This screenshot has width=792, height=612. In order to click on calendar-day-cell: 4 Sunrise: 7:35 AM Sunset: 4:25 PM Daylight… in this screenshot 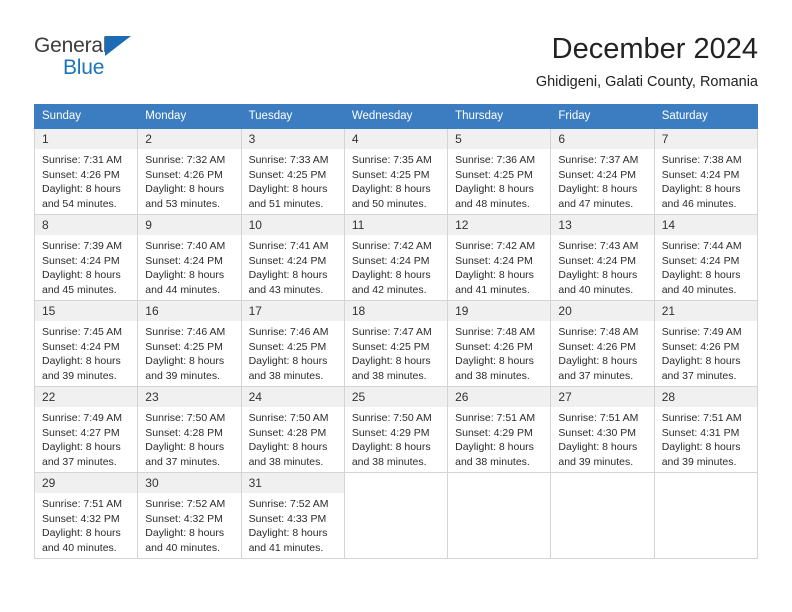, I will do `click(396, 171)`.